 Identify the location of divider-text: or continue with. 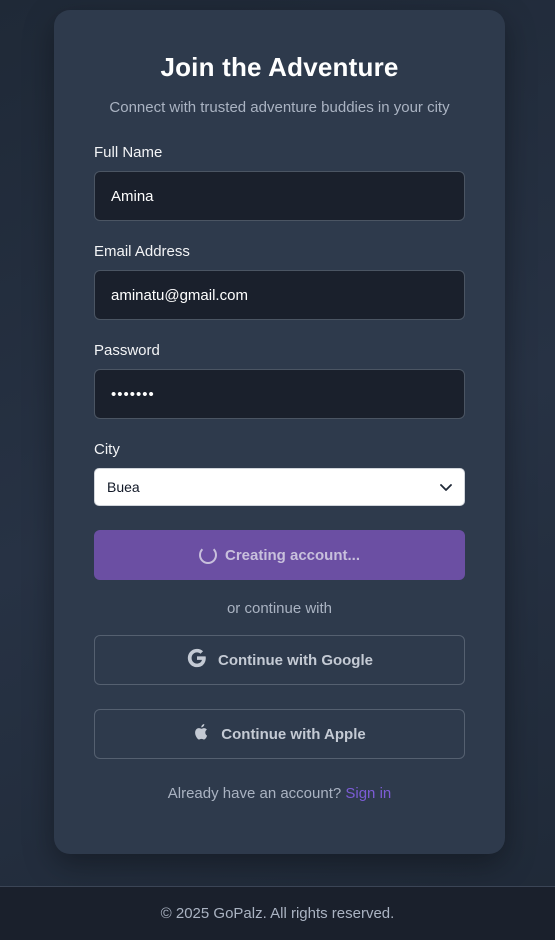
(279, 608).